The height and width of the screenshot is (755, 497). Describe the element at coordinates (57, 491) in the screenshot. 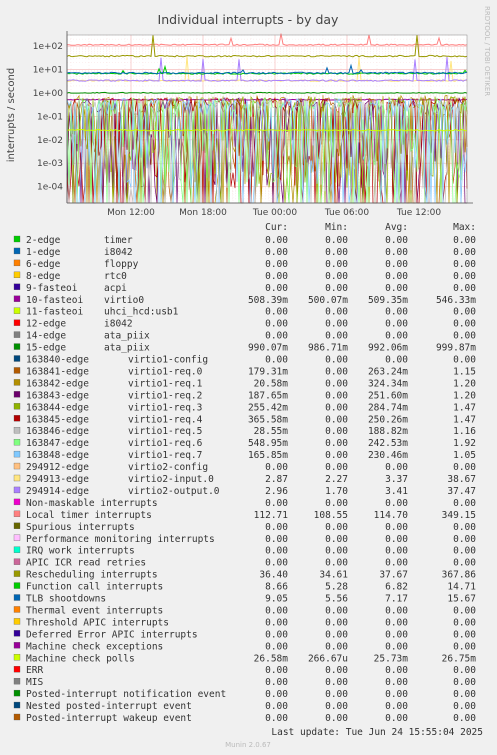

I see `legend-series-name: 294914-edge` at that location.